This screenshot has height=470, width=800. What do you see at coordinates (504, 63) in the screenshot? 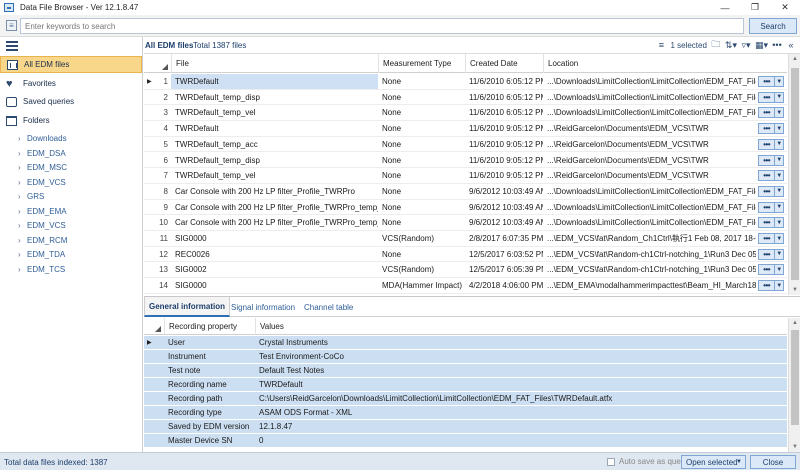
I see `column-header-created-date: Created Date` at bounding box center [504, 63].